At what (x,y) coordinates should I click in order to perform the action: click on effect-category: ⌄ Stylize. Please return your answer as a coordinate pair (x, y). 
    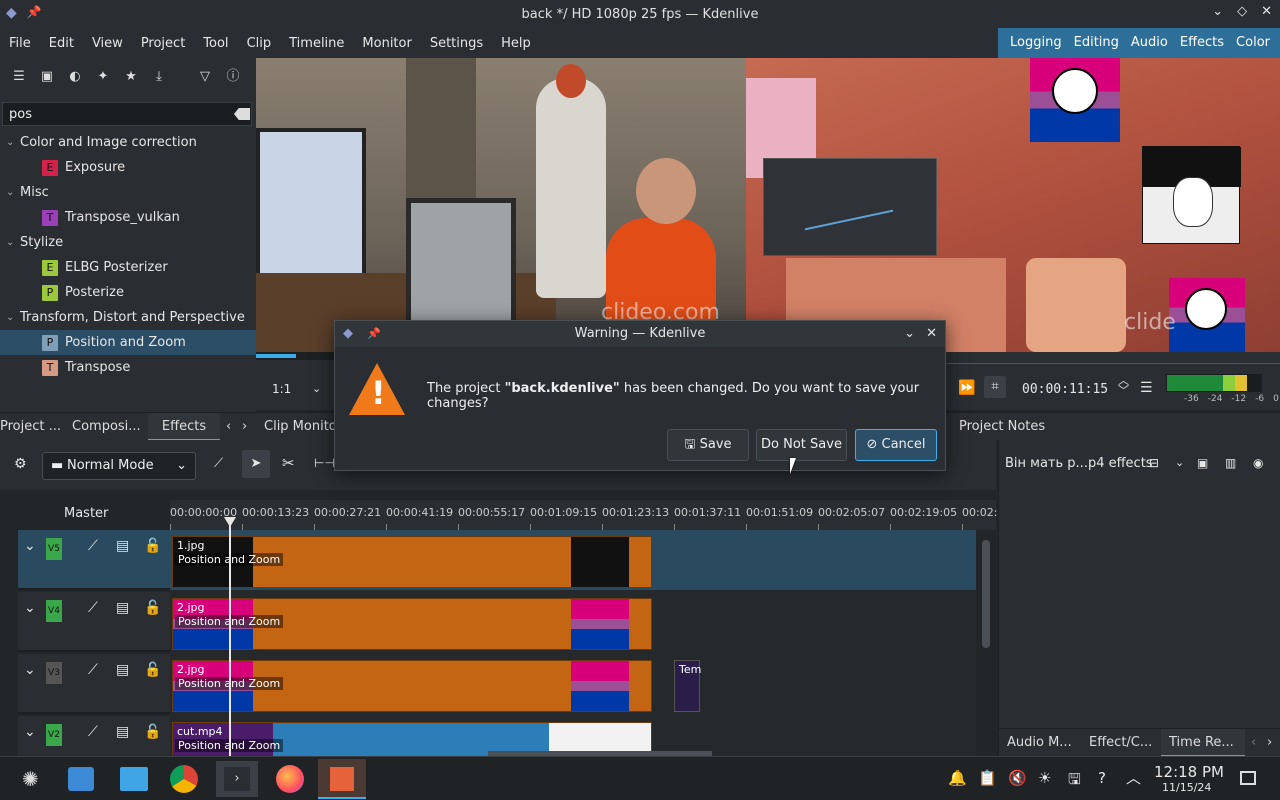
    Looking at the image, I should click on (128, 242).